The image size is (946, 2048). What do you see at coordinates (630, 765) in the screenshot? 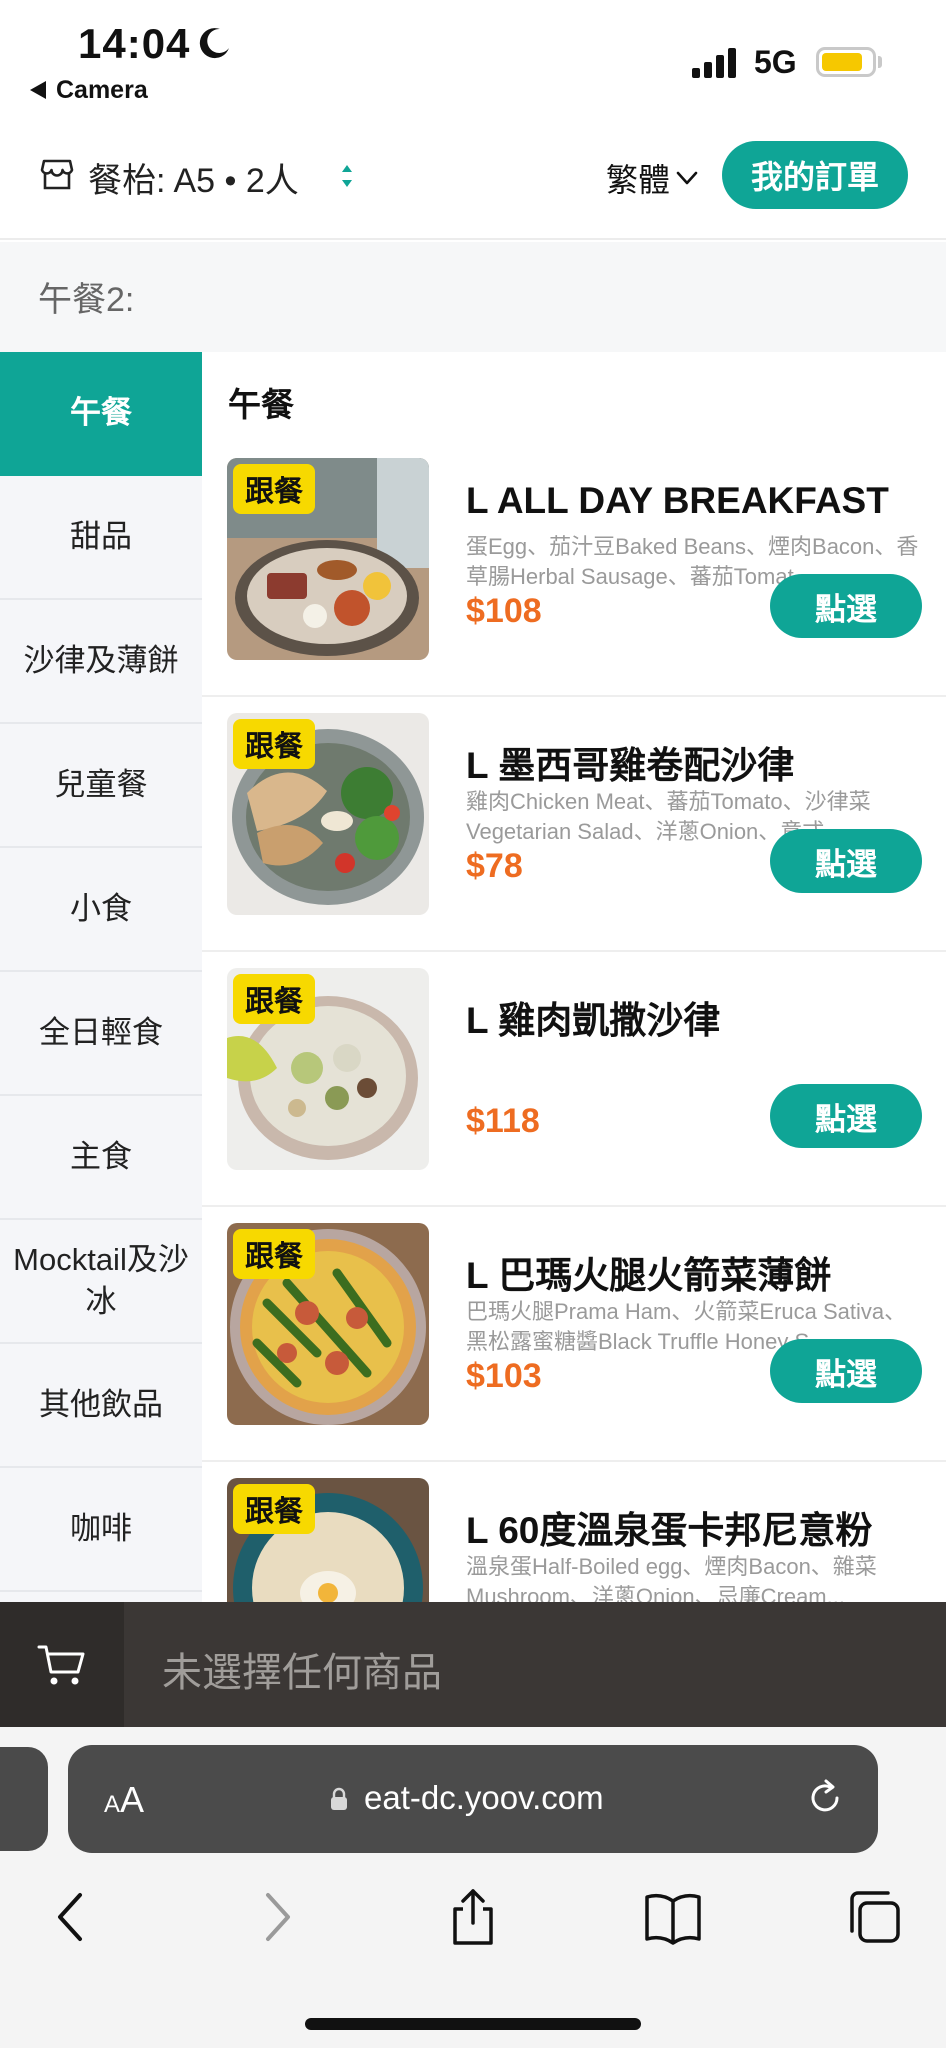
I see `item-name: L 墨西哥雞卷配沙律` at bounding box center [630, 765].